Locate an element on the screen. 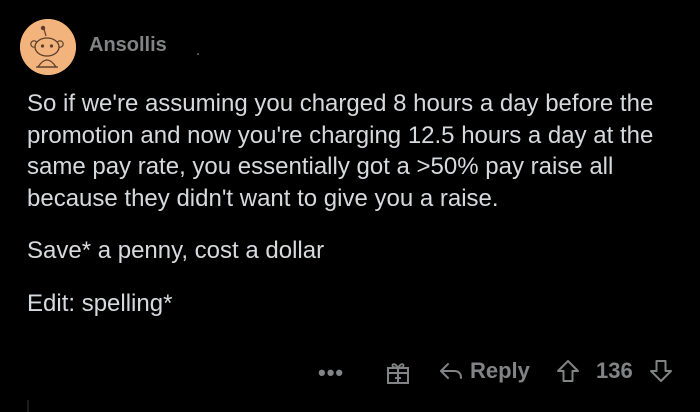  score-value: 136 is located at coordinates (614, 370).